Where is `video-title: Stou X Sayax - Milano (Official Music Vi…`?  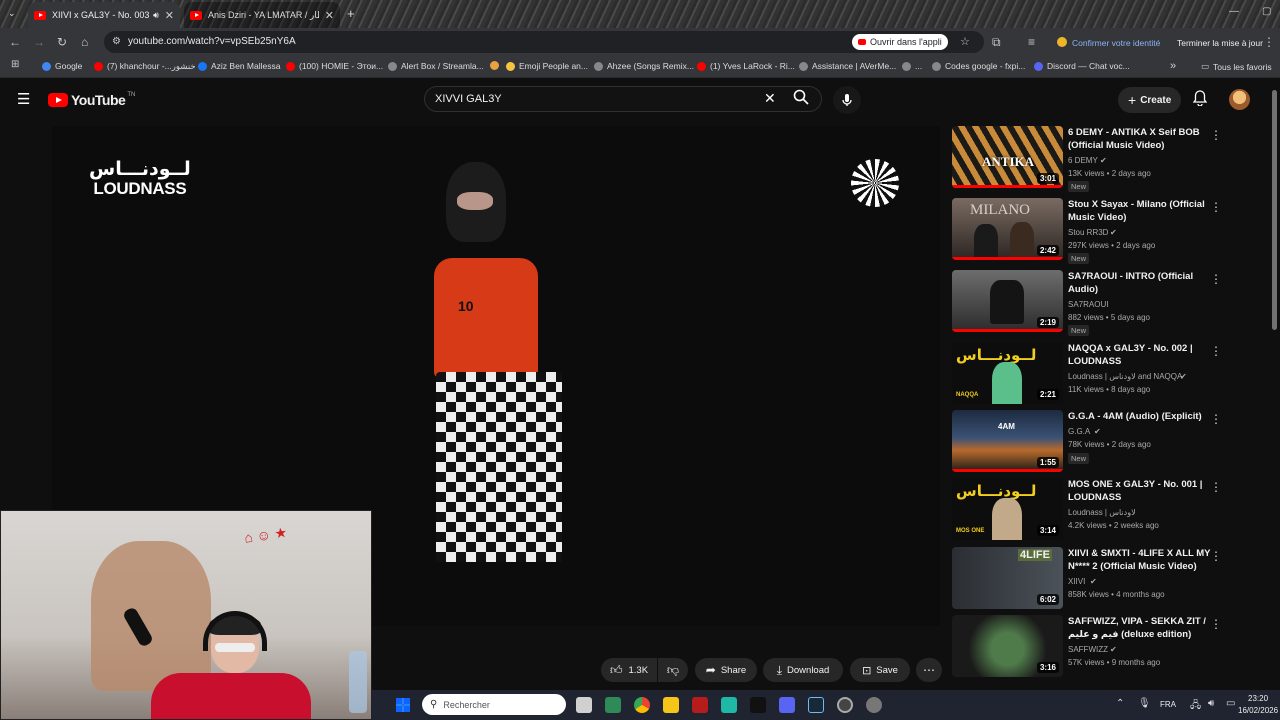 video-title: Stou X Sayax - Milano (Official Music Vi… is located at coordinates (1143, 211).